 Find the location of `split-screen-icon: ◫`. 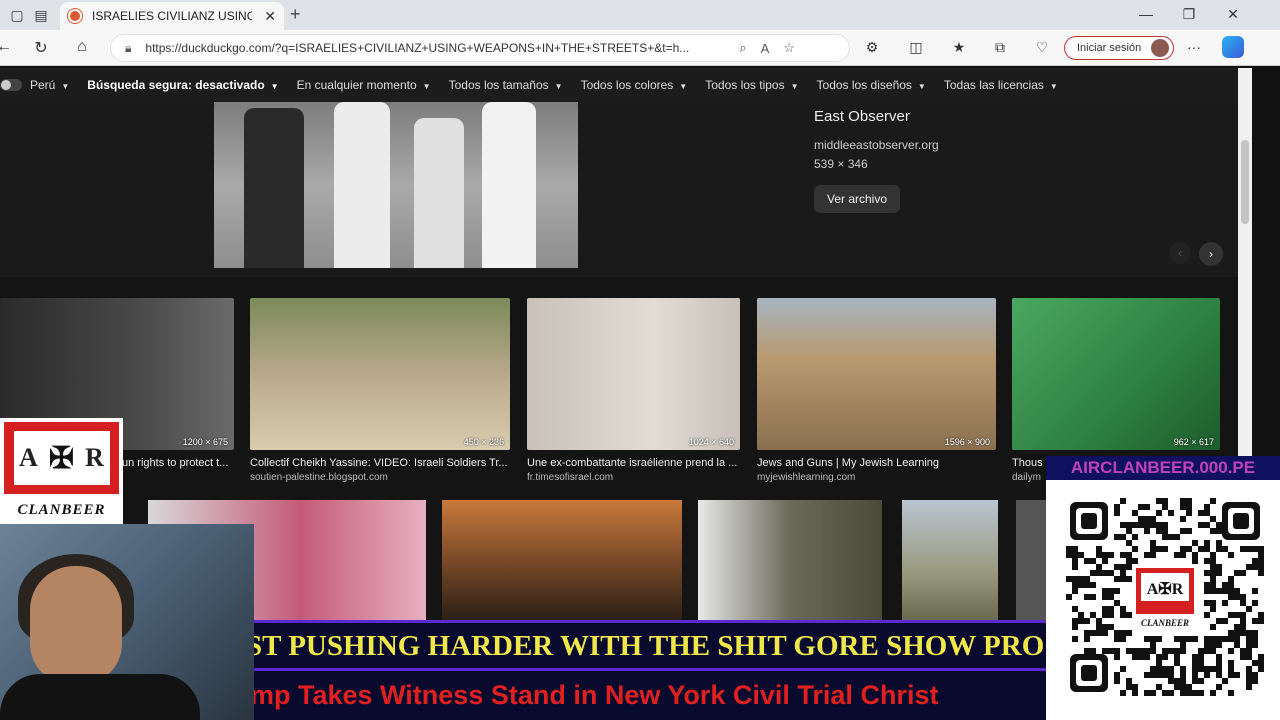

split-screen-icon: ◫ is located at coordinates (916, 47).